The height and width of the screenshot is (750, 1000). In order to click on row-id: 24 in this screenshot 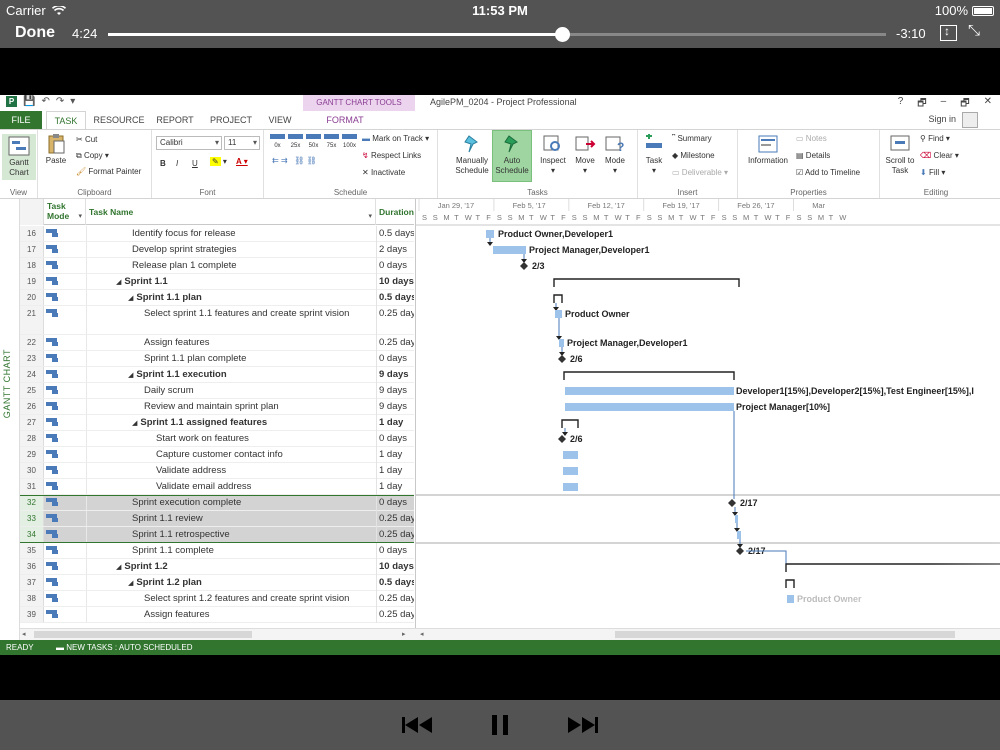, I will do `click(32, 374)`.